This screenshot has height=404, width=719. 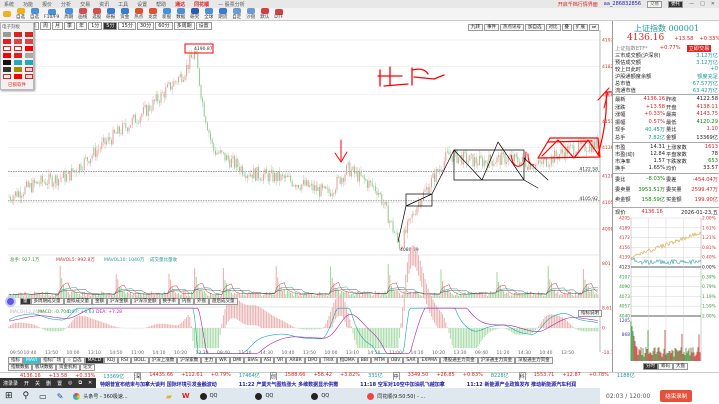 What do you see at coordinates (28, 4) in the screenshot?
I see `menu-item: 功能` at bounding box center [28, 4].